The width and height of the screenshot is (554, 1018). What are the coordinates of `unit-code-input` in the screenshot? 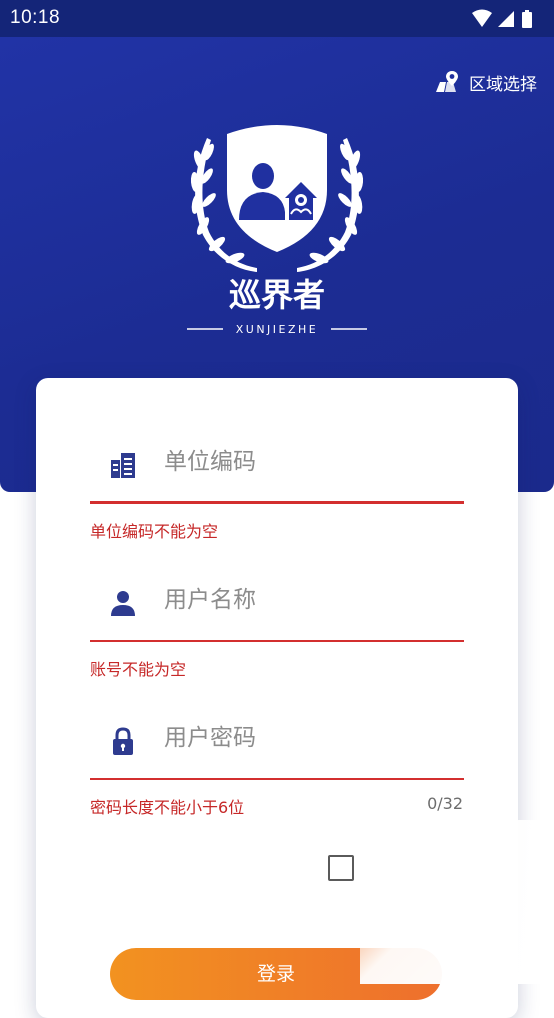 It's located at (309, 462).